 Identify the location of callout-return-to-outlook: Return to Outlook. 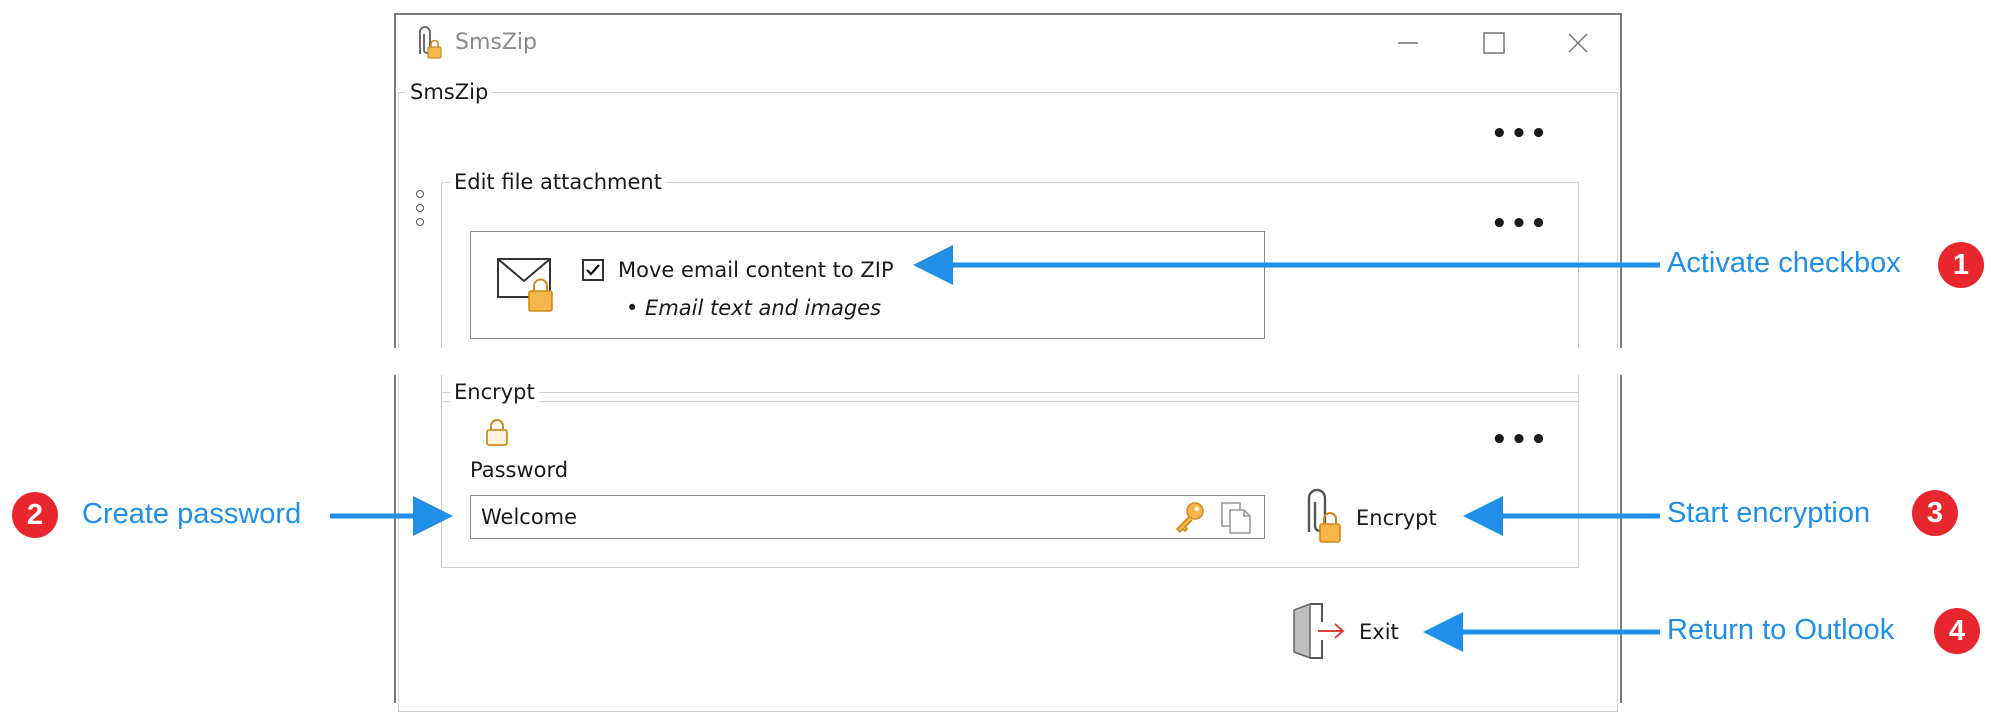
(1781, 630).